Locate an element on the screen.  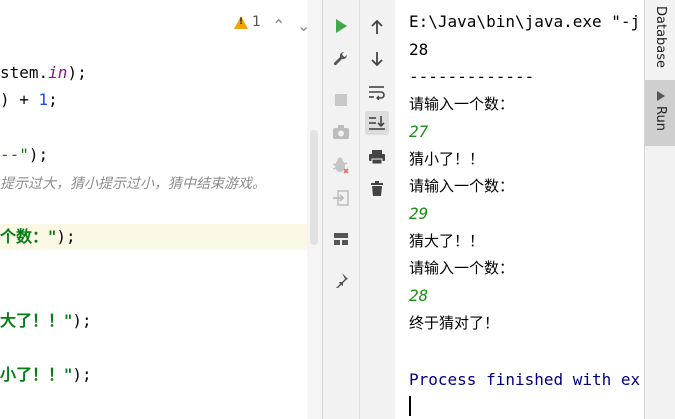
debug-button is located at coordinates (341, 165).